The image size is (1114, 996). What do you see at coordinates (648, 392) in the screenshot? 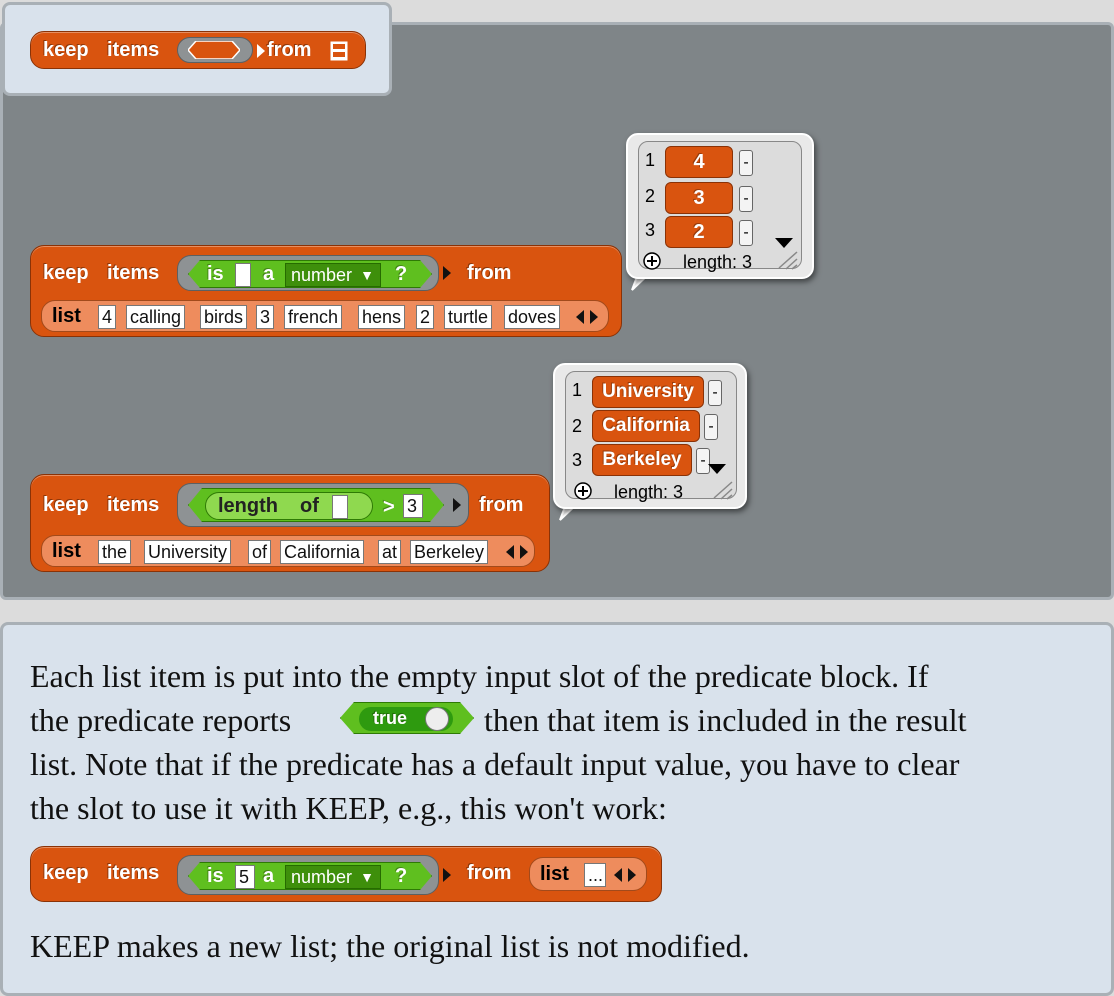
I see `list-cell: University` at bounding box center [648, 392].